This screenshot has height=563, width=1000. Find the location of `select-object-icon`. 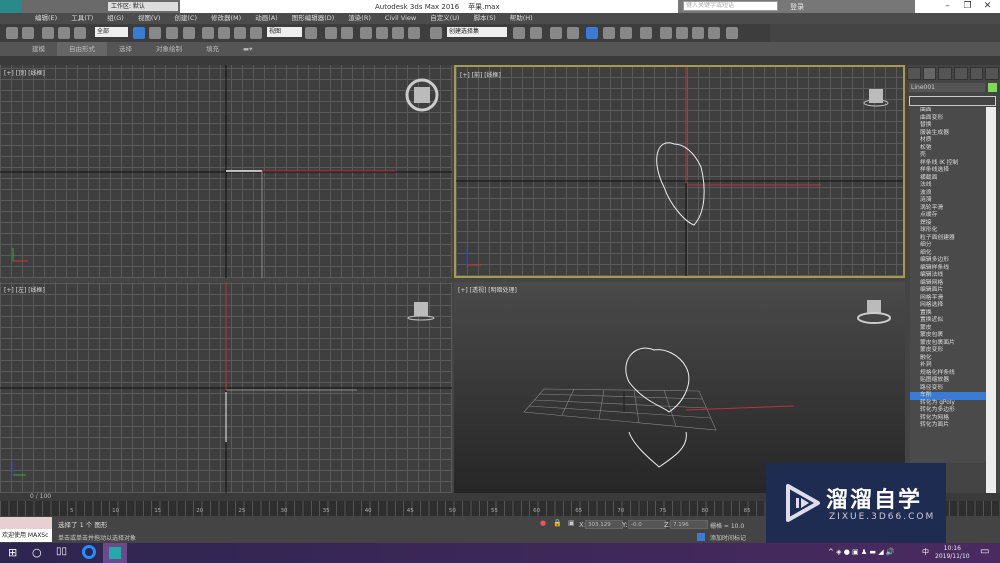

select-object-icon is located at coordinates (139, 33).